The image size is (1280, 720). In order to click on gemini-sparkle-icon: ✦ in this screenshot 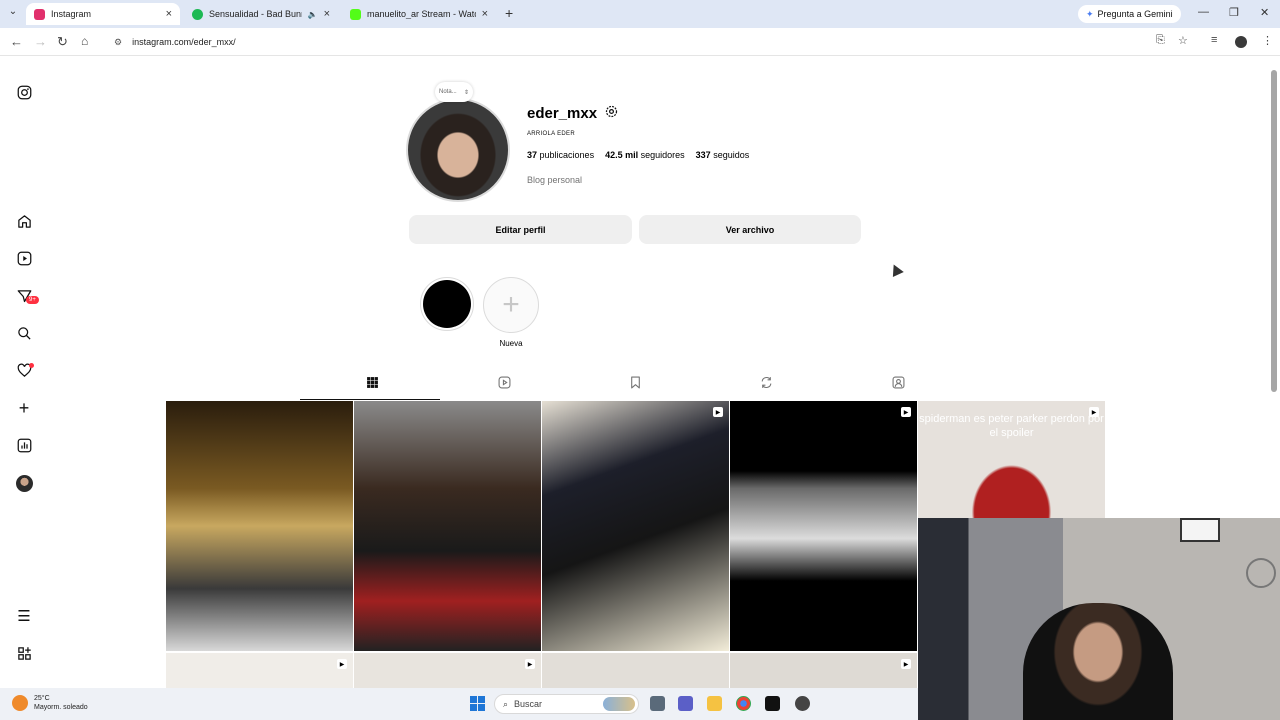, I will do `click(1090, 13)`.